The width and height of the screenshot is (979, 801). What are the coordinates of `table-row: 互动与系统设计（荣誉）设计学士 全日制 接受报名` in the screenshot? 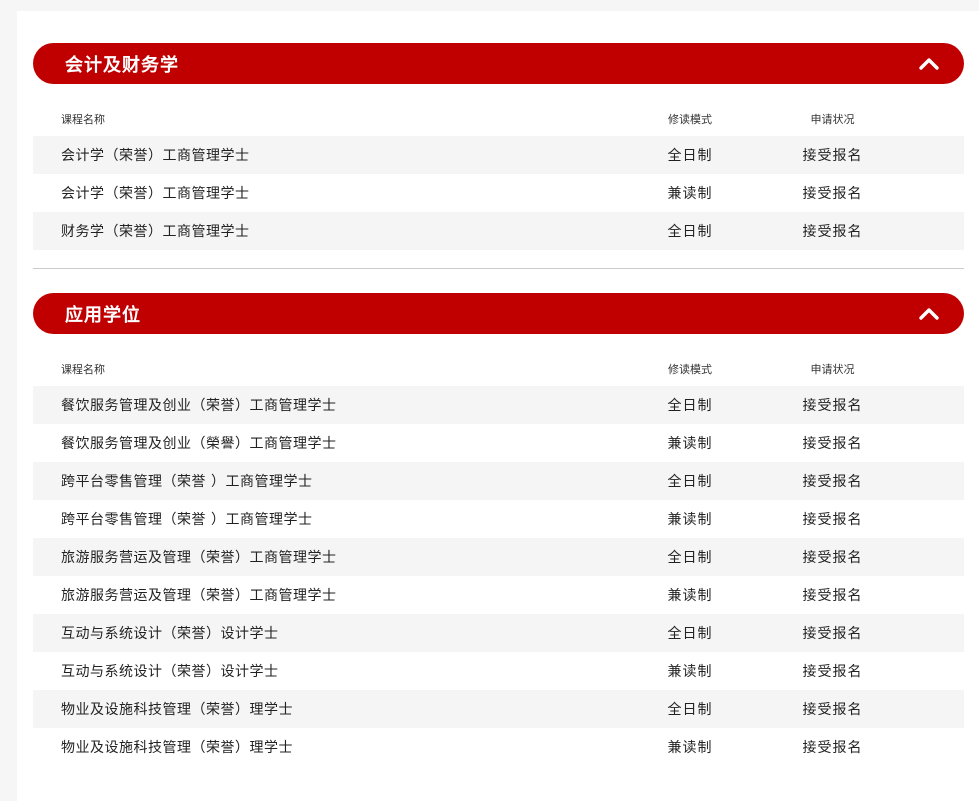 It's located at (498, 633).